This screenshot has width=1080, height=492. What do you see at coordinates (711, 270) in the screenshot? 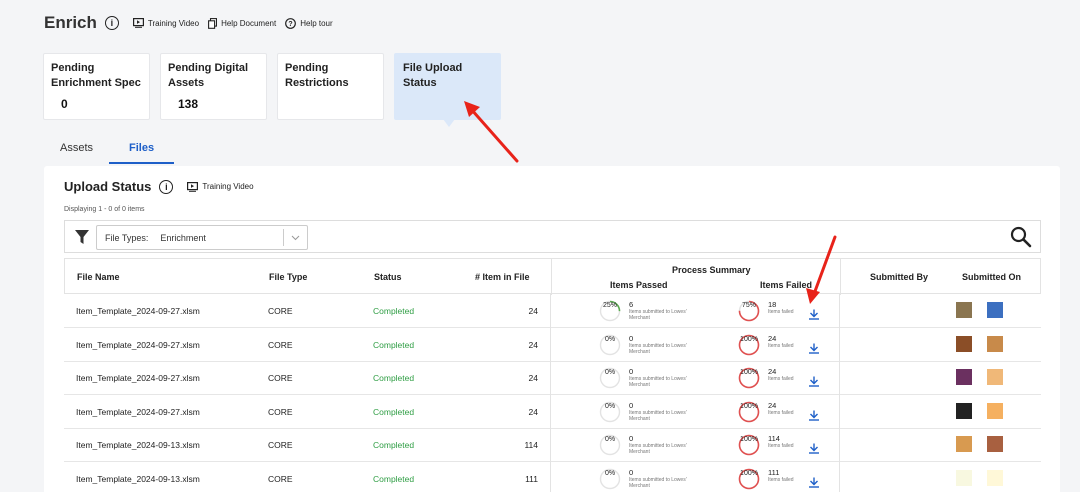
I see `col-process-summary: Process Summary` at bounding box center [711, 270].